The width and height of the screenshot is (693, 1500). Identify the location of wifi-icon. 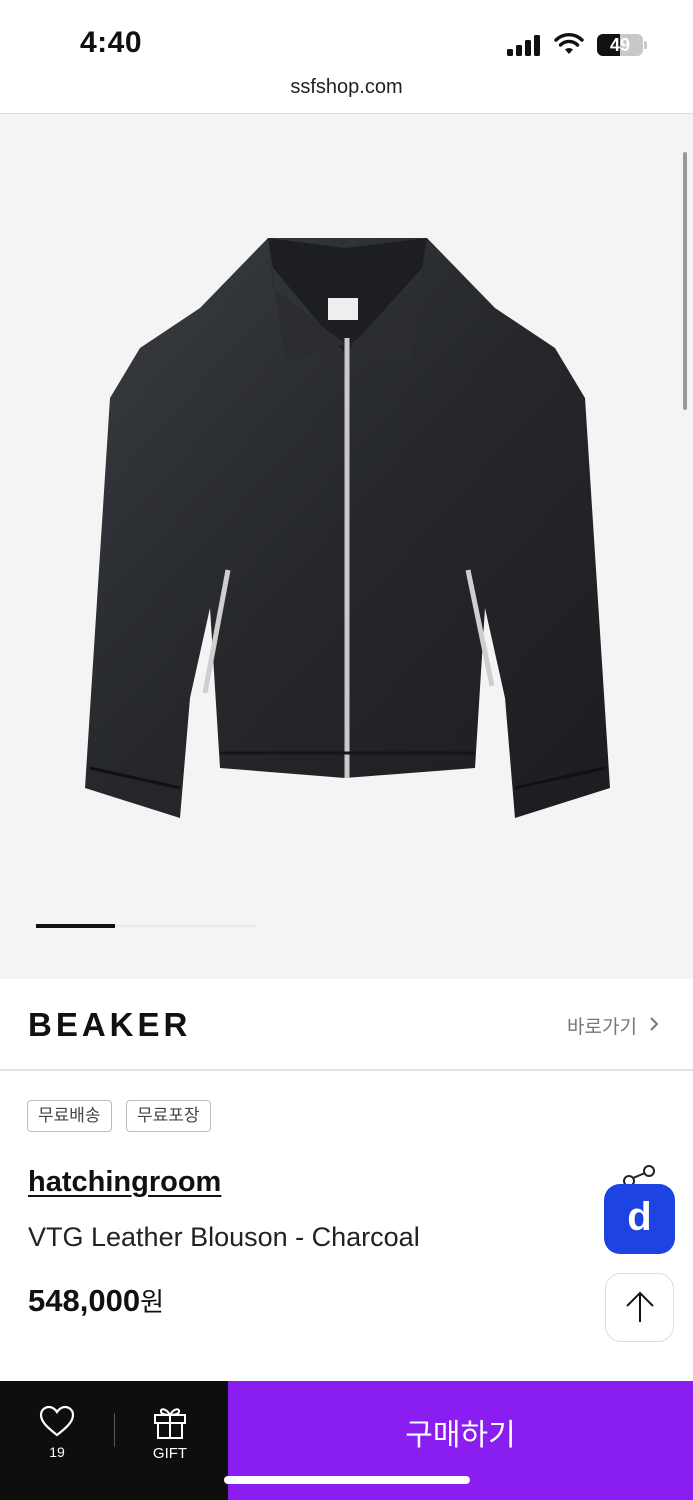
(569, 43).